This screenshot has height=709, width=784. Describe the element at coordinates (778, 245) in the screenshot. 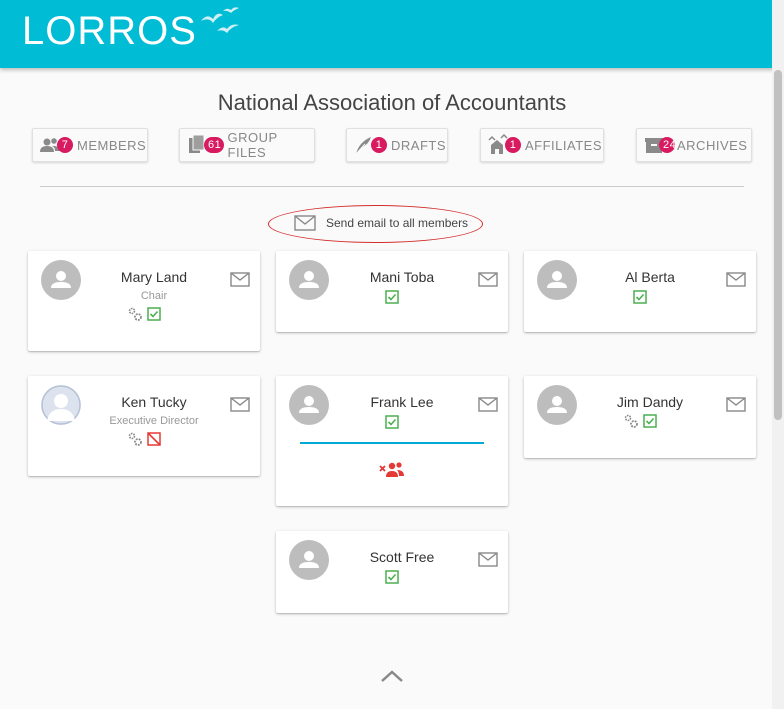

I see `scrollbar-thumb` at that location.